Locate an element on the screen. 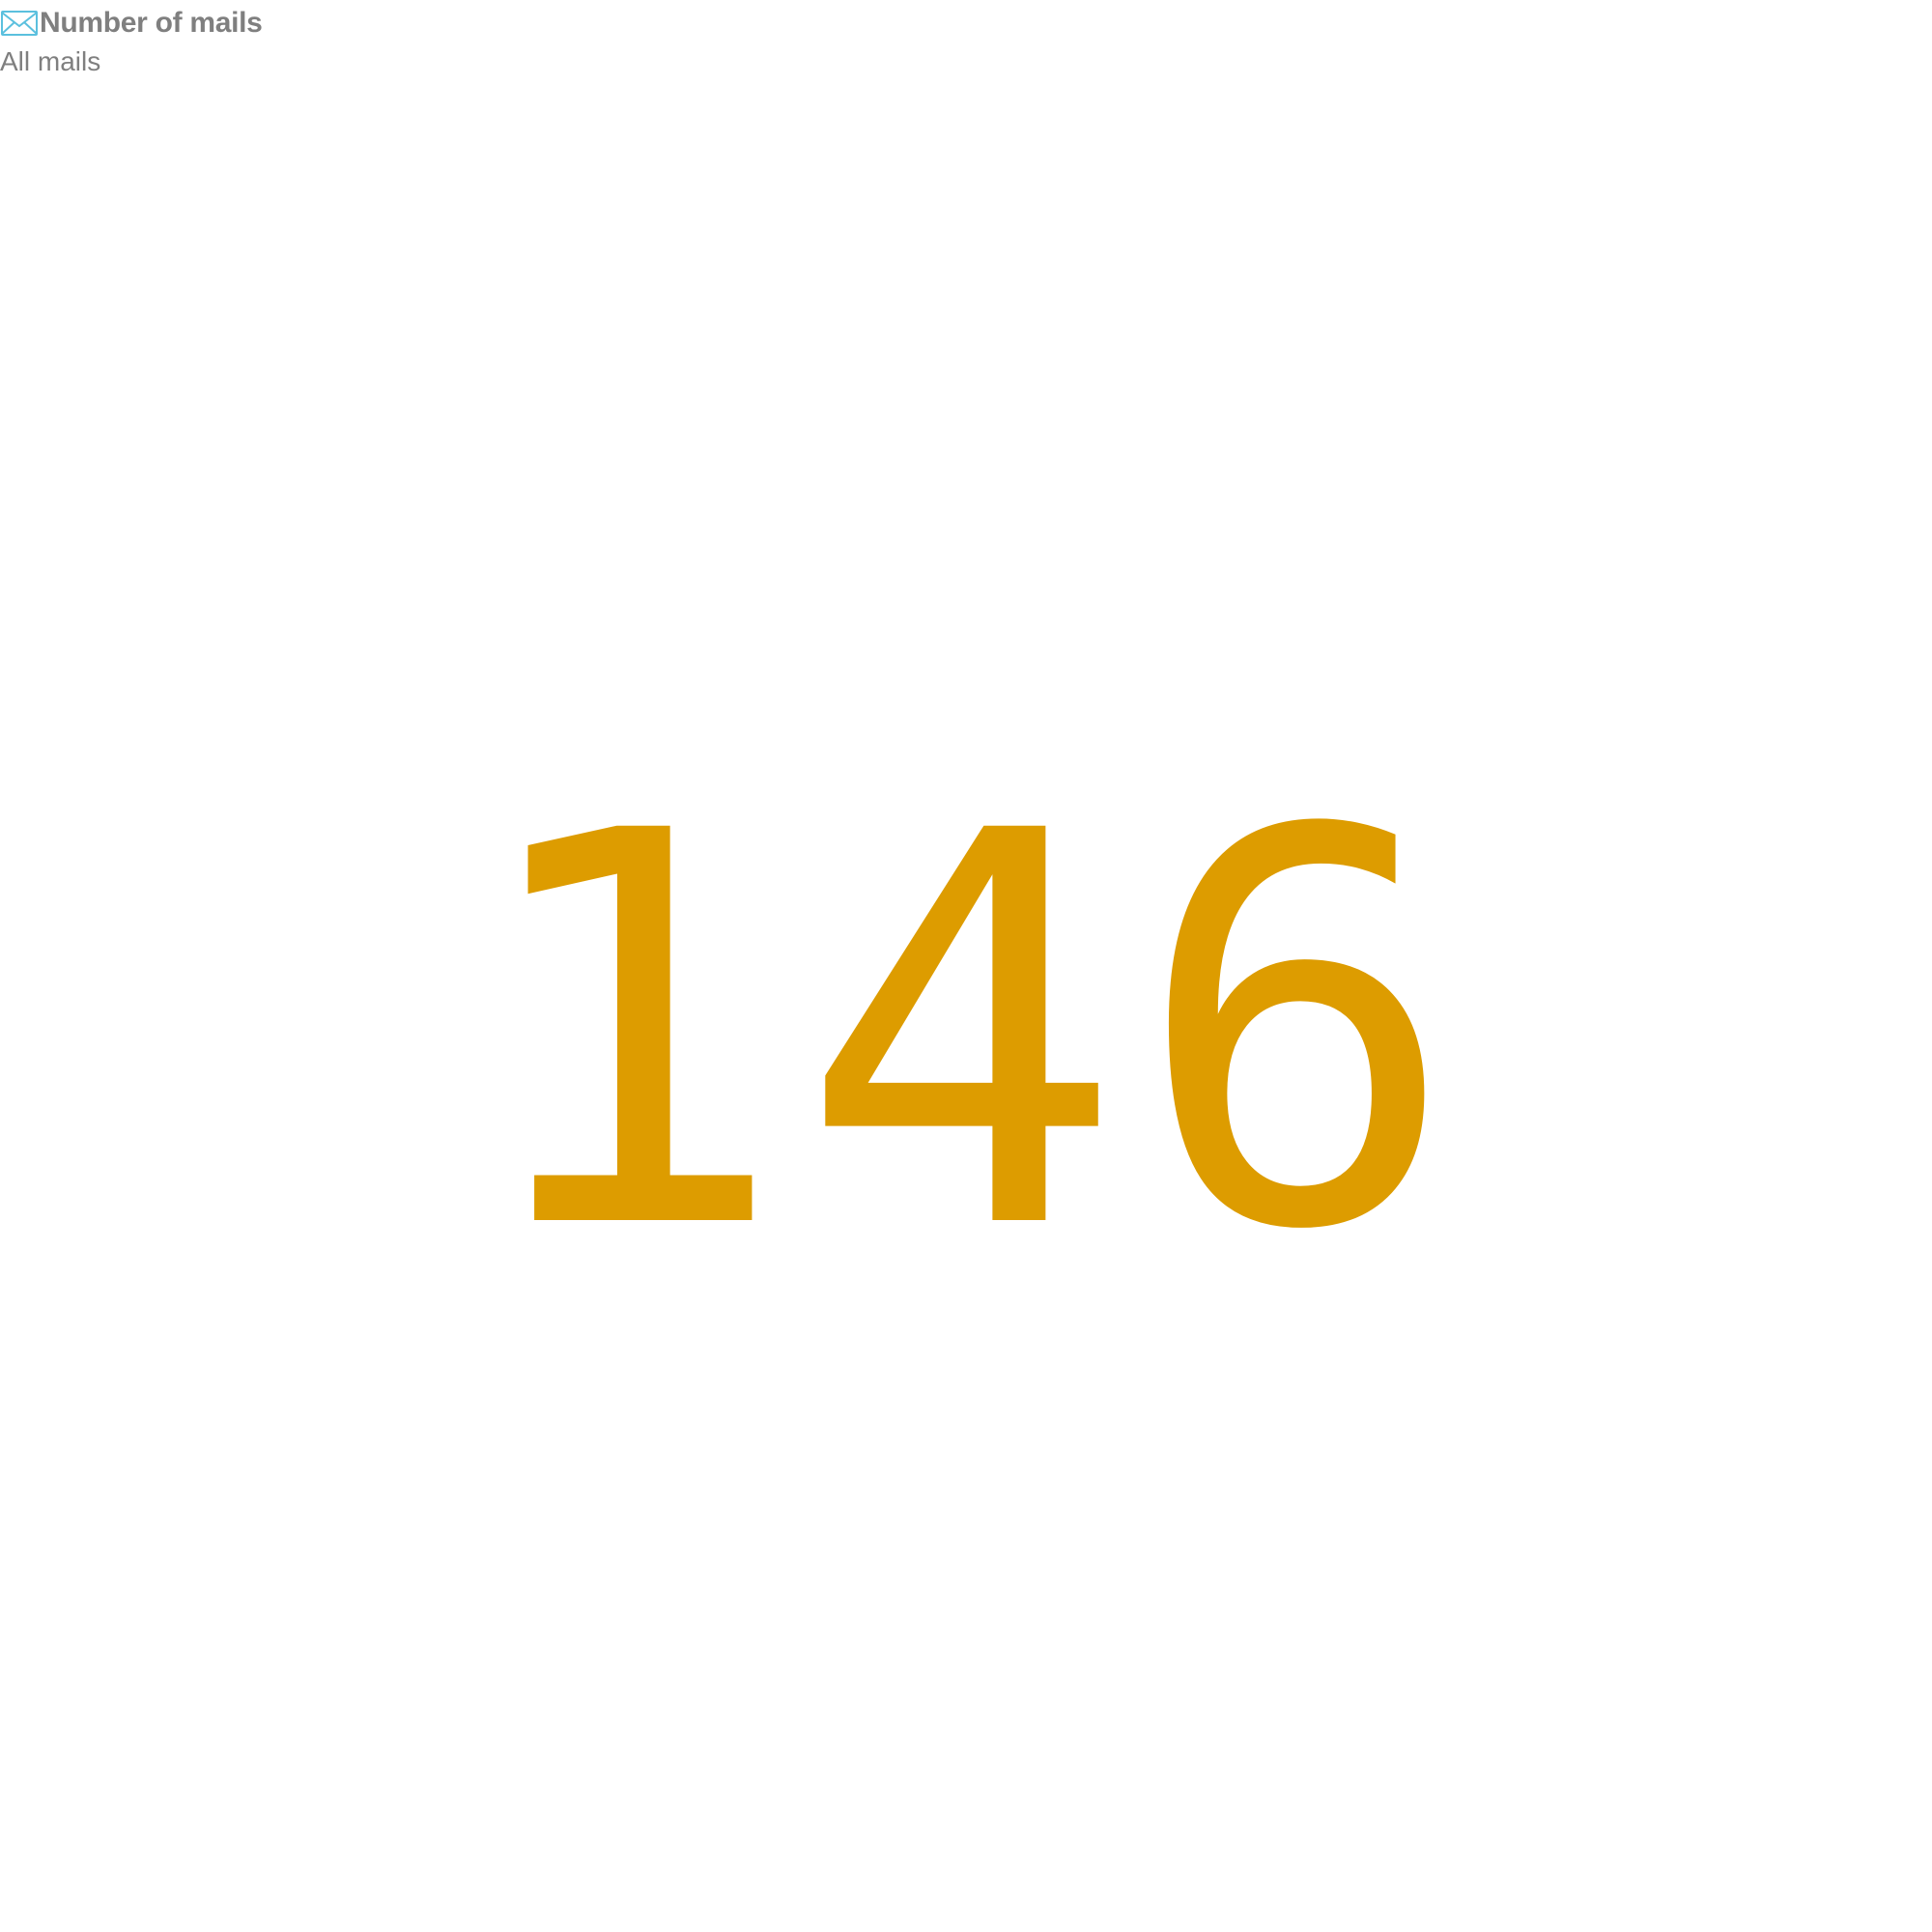 Image resolution: width=1932 pixels, height=1932 pixels. envelope-icon is located at coordinates (19, 23).